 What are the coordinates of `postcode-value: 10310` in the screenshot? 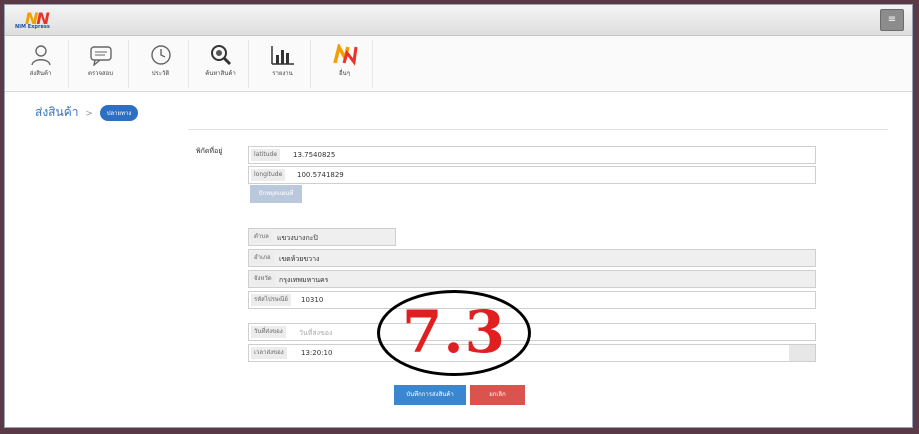 It's located at (312, 300).